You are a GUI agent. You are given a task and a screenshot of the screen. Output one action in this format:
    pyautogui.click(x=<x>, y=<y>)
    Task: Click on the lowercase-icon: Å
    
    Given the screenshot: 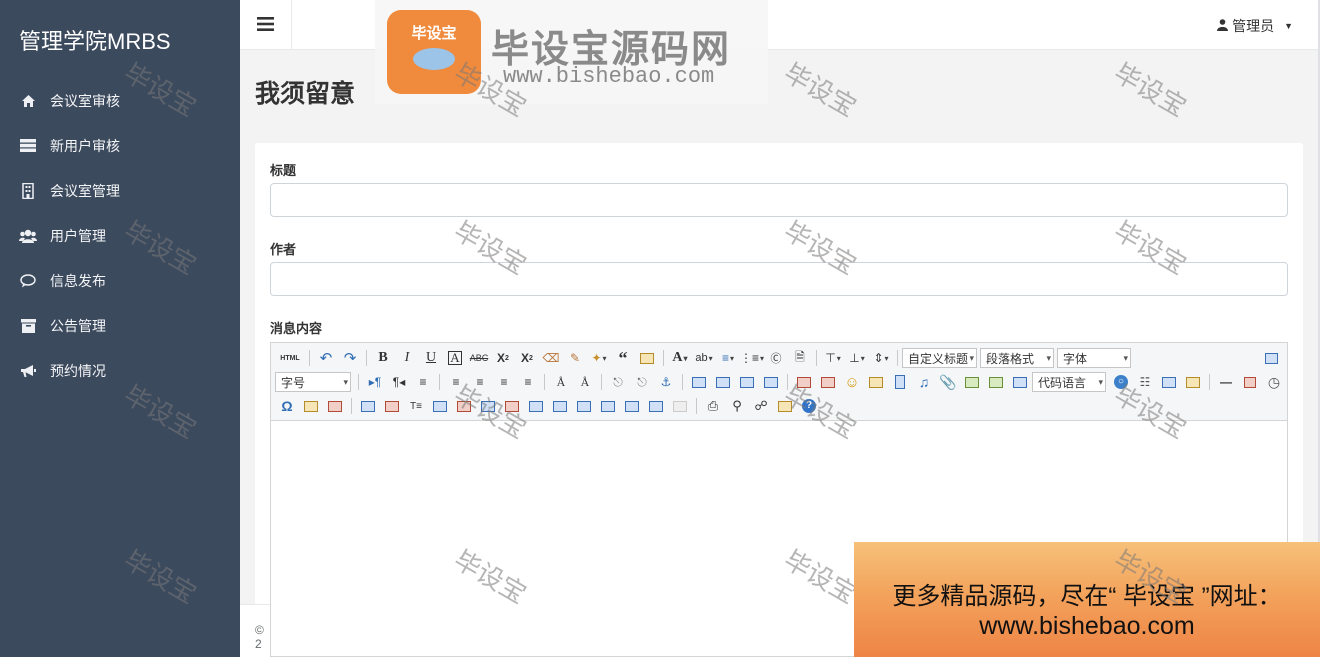 What is the action you would take?
    pyautogui.click(x=585, y=382)
    